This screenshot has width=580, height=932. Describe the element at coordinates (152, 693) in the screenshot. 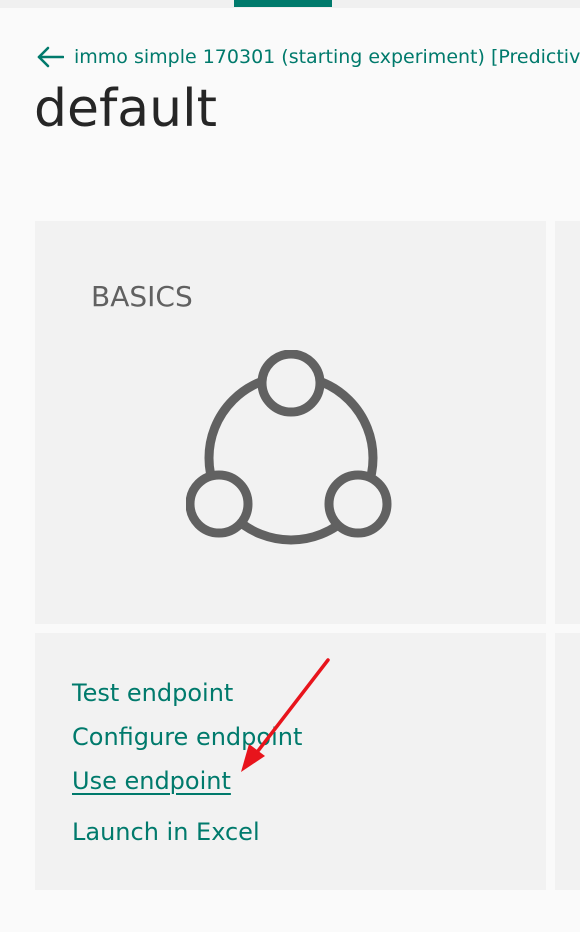

I see `test-endpoint-link: Test endpoint` at that location.